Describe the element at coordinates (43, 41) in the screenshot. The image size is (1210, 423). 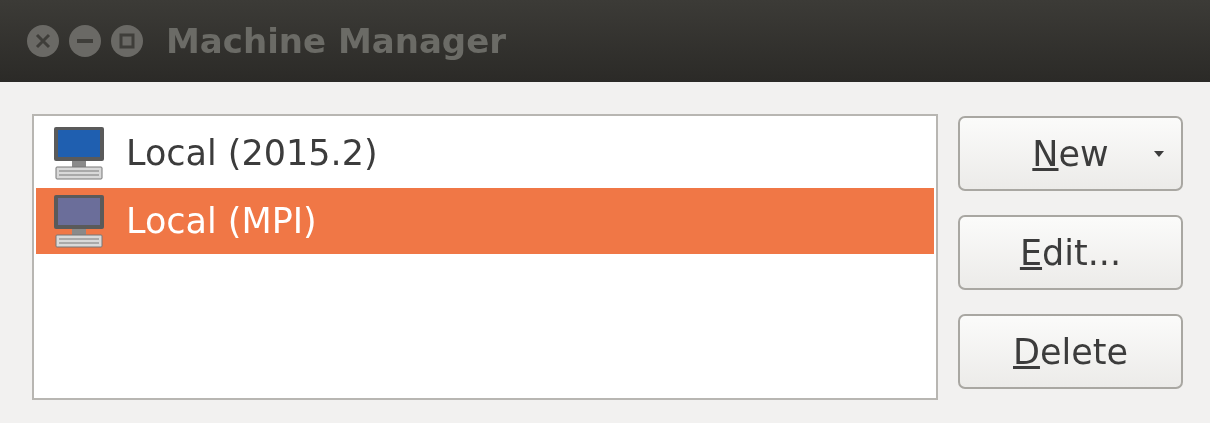
I see `close-icon` at that location.